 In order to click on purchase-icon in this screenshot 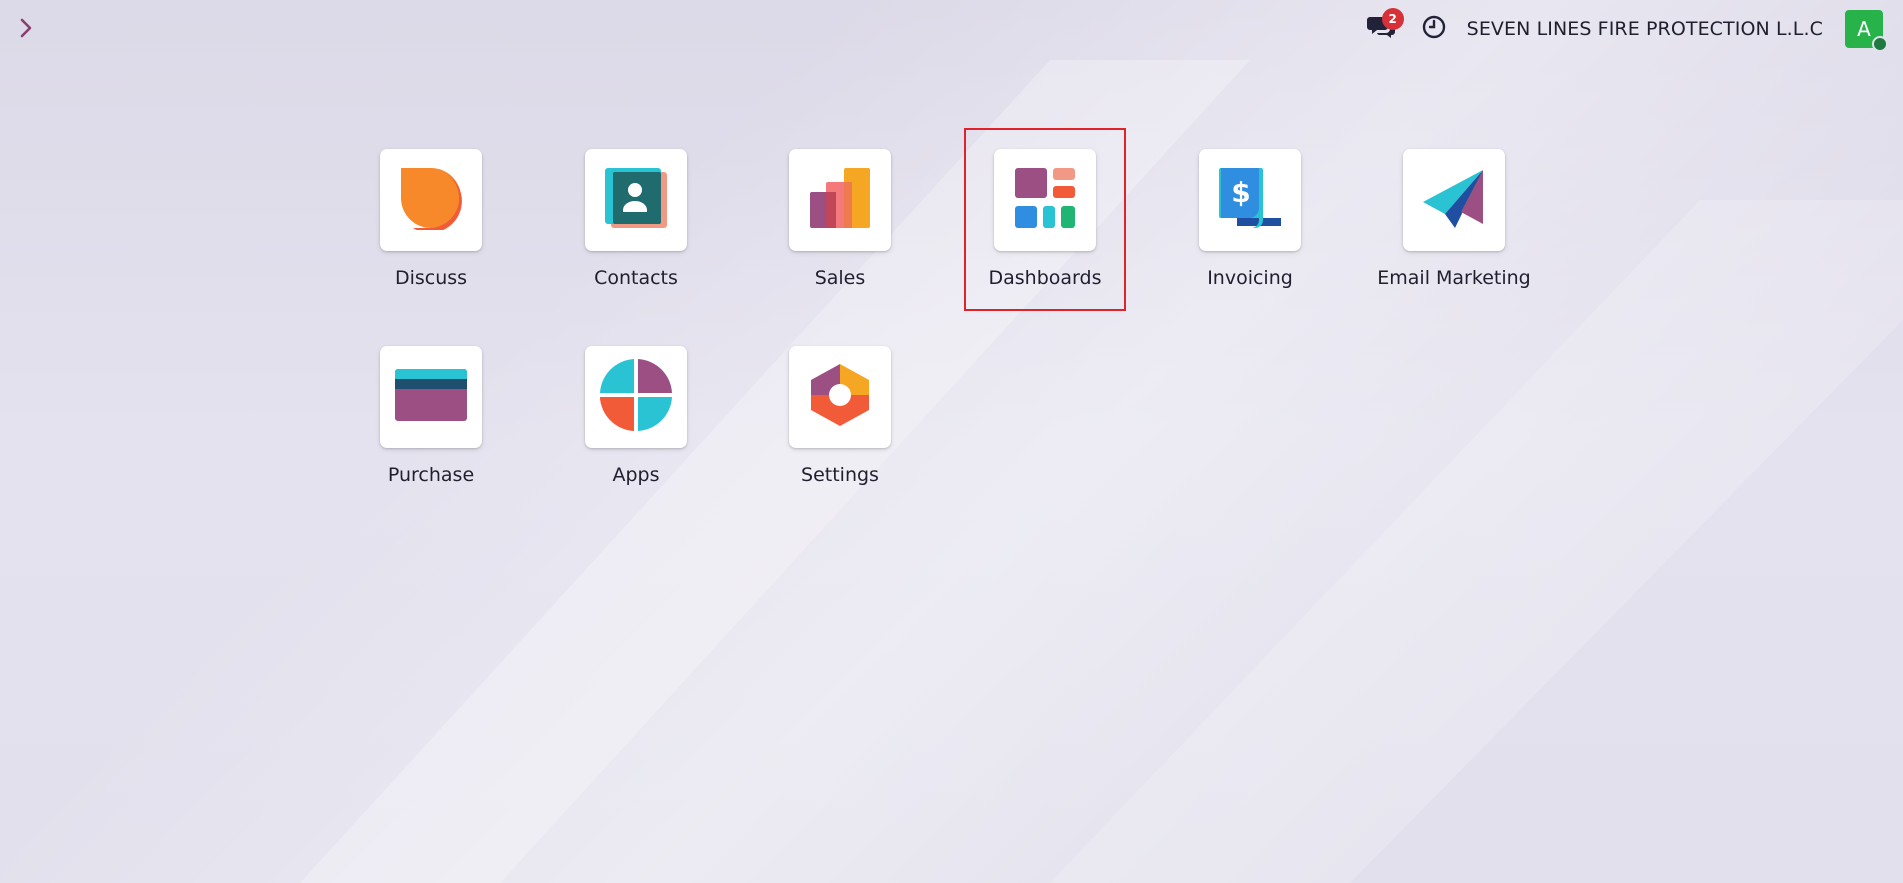, I will do `click(431, 397)`.